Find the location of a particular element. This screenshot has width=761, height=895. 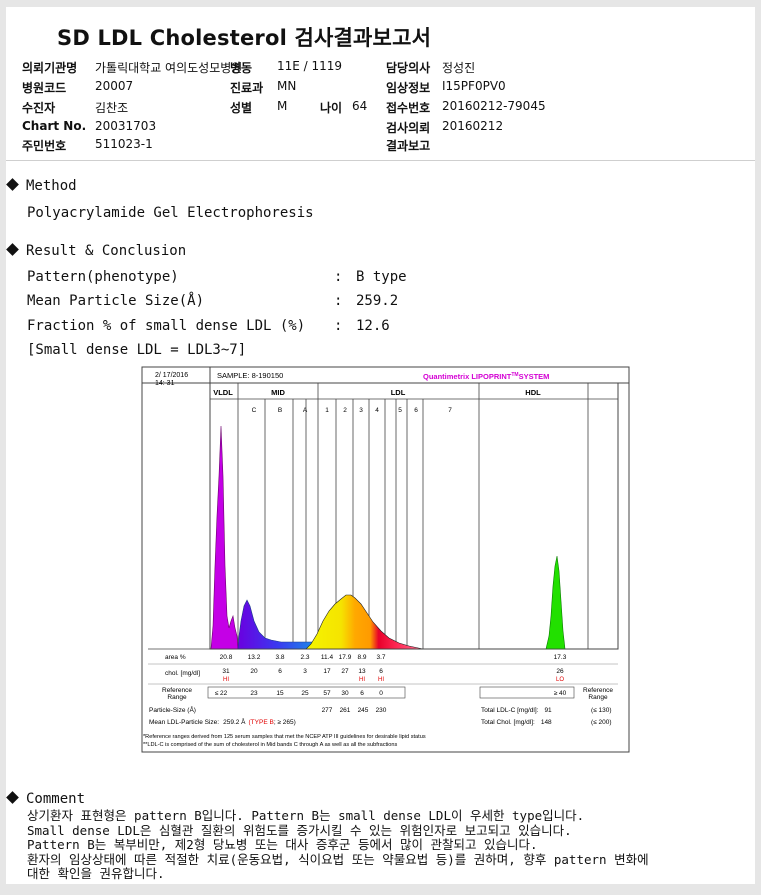

band-label-7: 7 is located at coordinates (450, 410).